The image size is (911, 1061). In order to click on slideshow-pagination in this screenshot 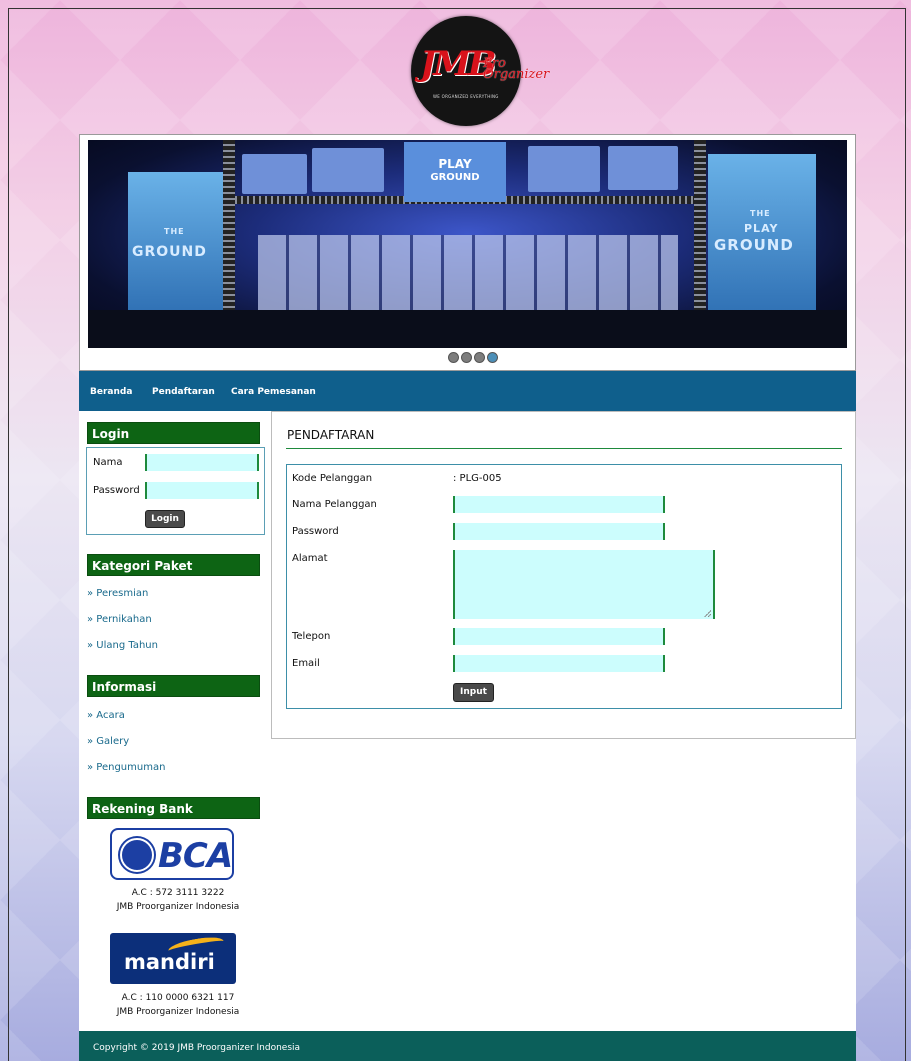, I will do `click(474, 358)`.